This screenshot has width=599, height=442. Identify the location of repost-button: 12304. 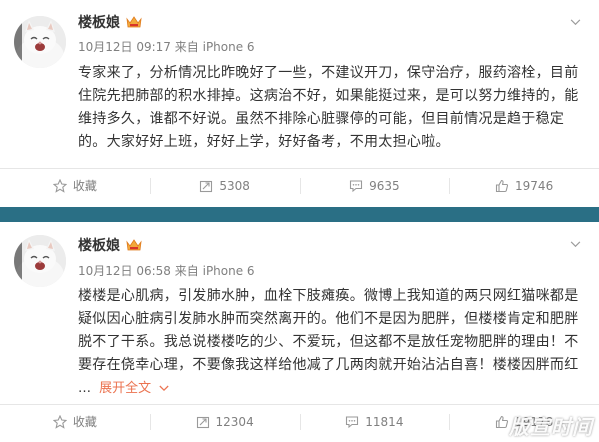
(224, 422).